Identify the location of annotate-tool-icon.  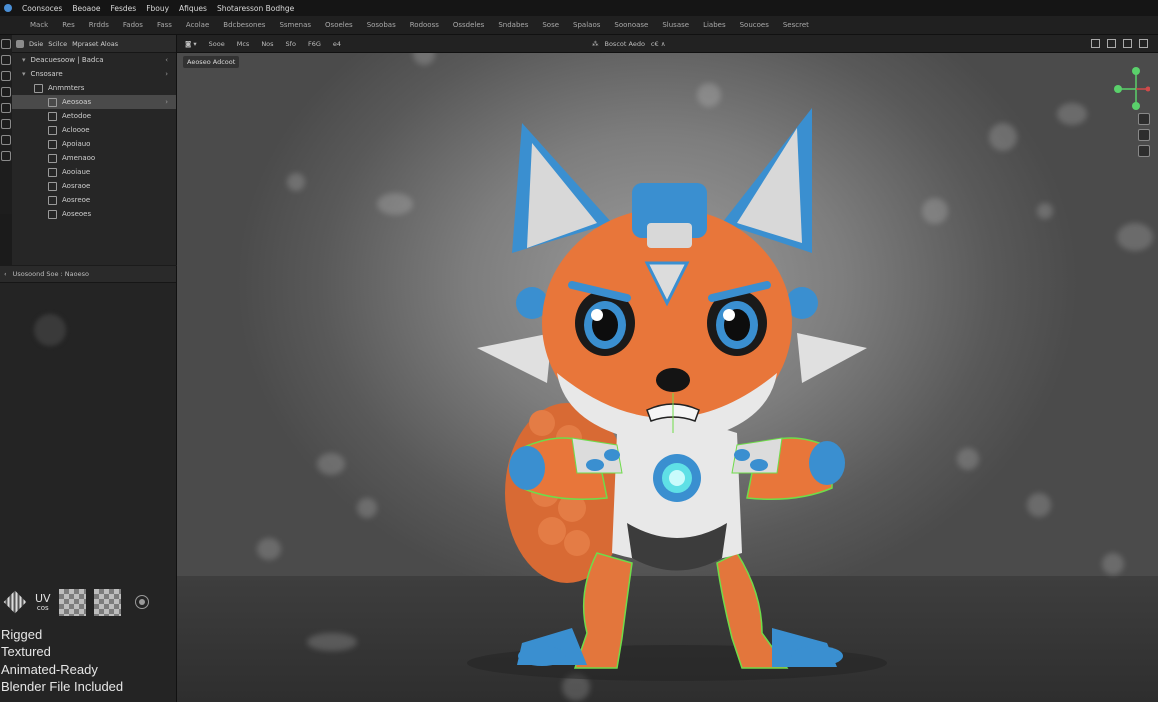
(6, 124).